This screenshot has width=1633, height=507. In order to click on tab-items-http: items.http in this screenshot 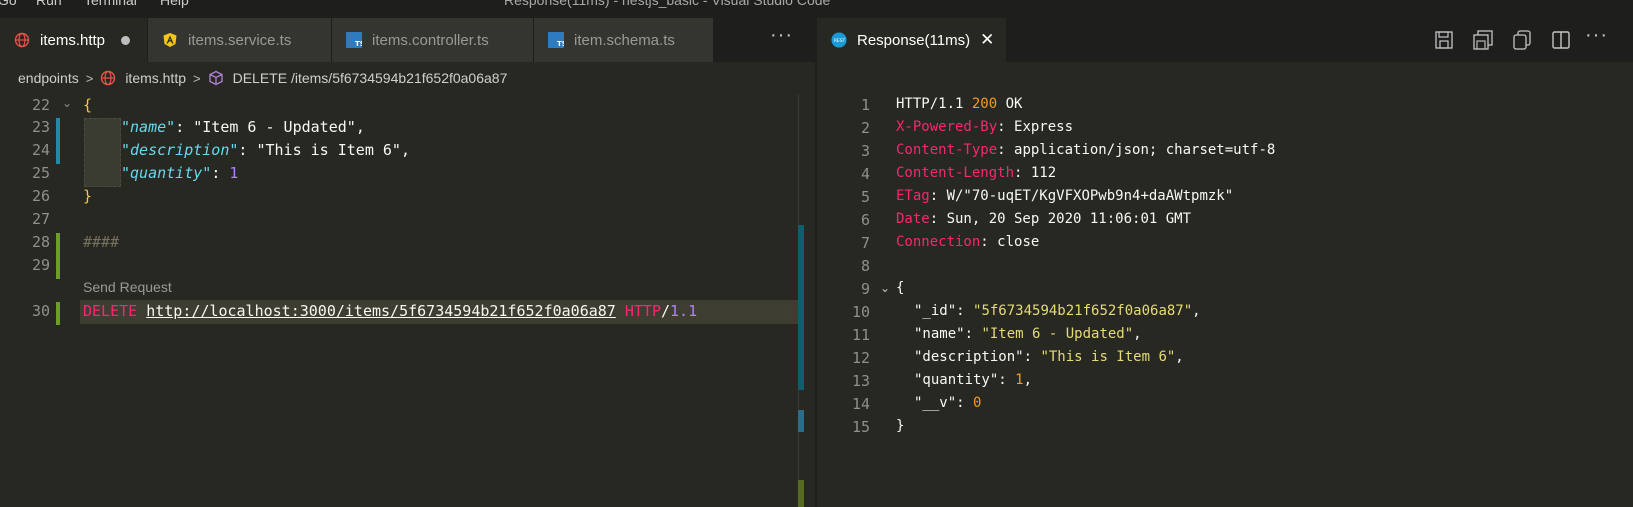, I will do `click(74, 40)`.